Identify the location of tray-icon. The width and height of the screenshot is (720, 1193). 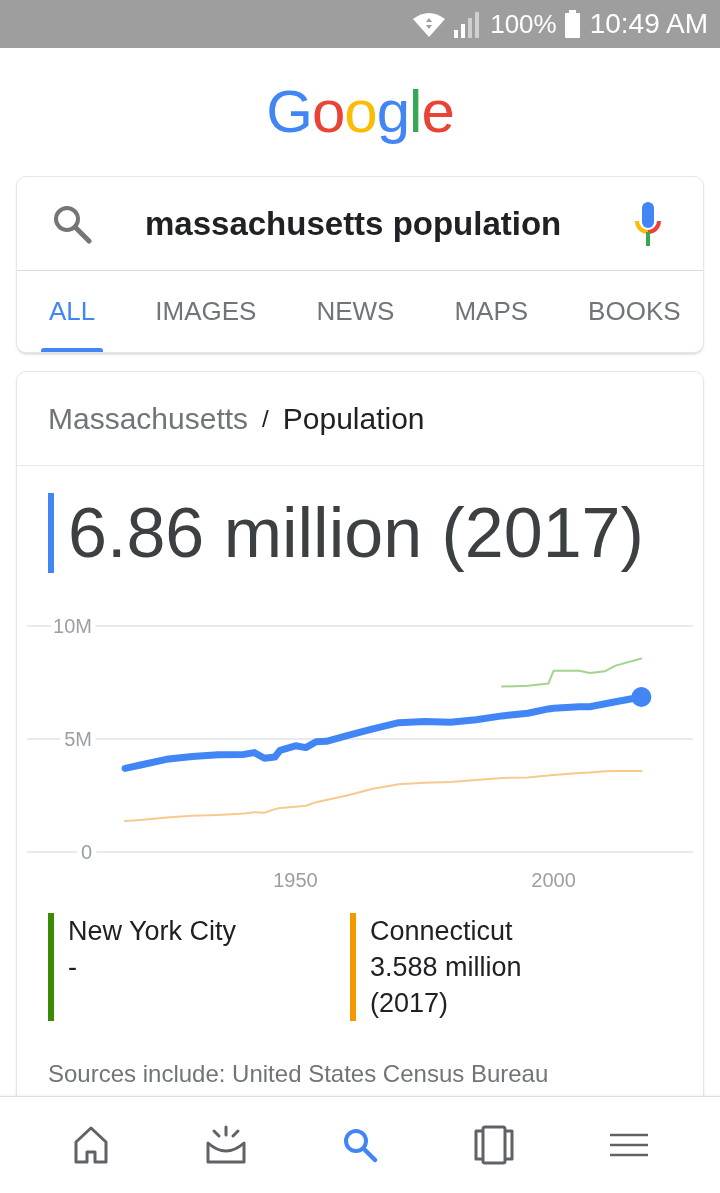
(225, 1145).